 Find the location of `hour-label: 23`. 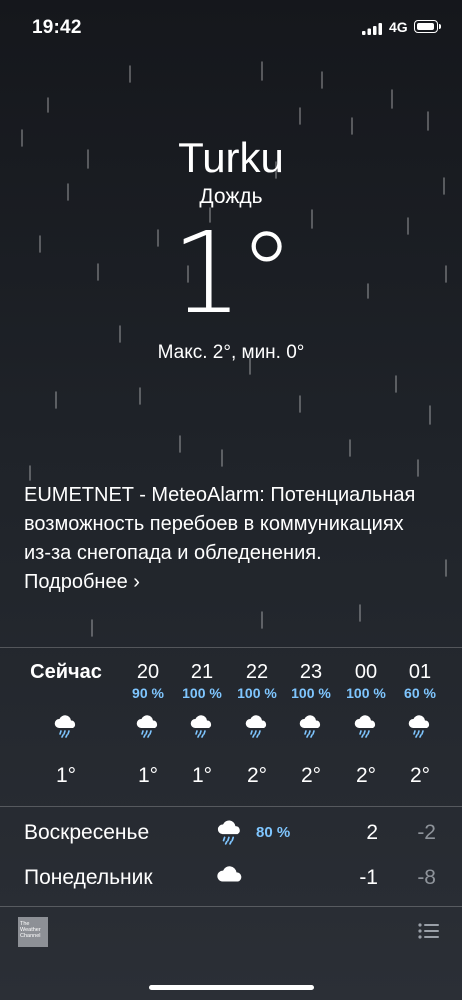

hour-label: 23 is located at coordinates (311, 672).